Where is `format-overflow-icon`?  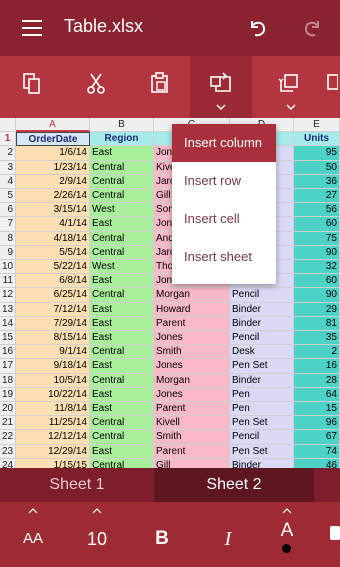 format-overflow-icon is located at coordinates (335, 533).